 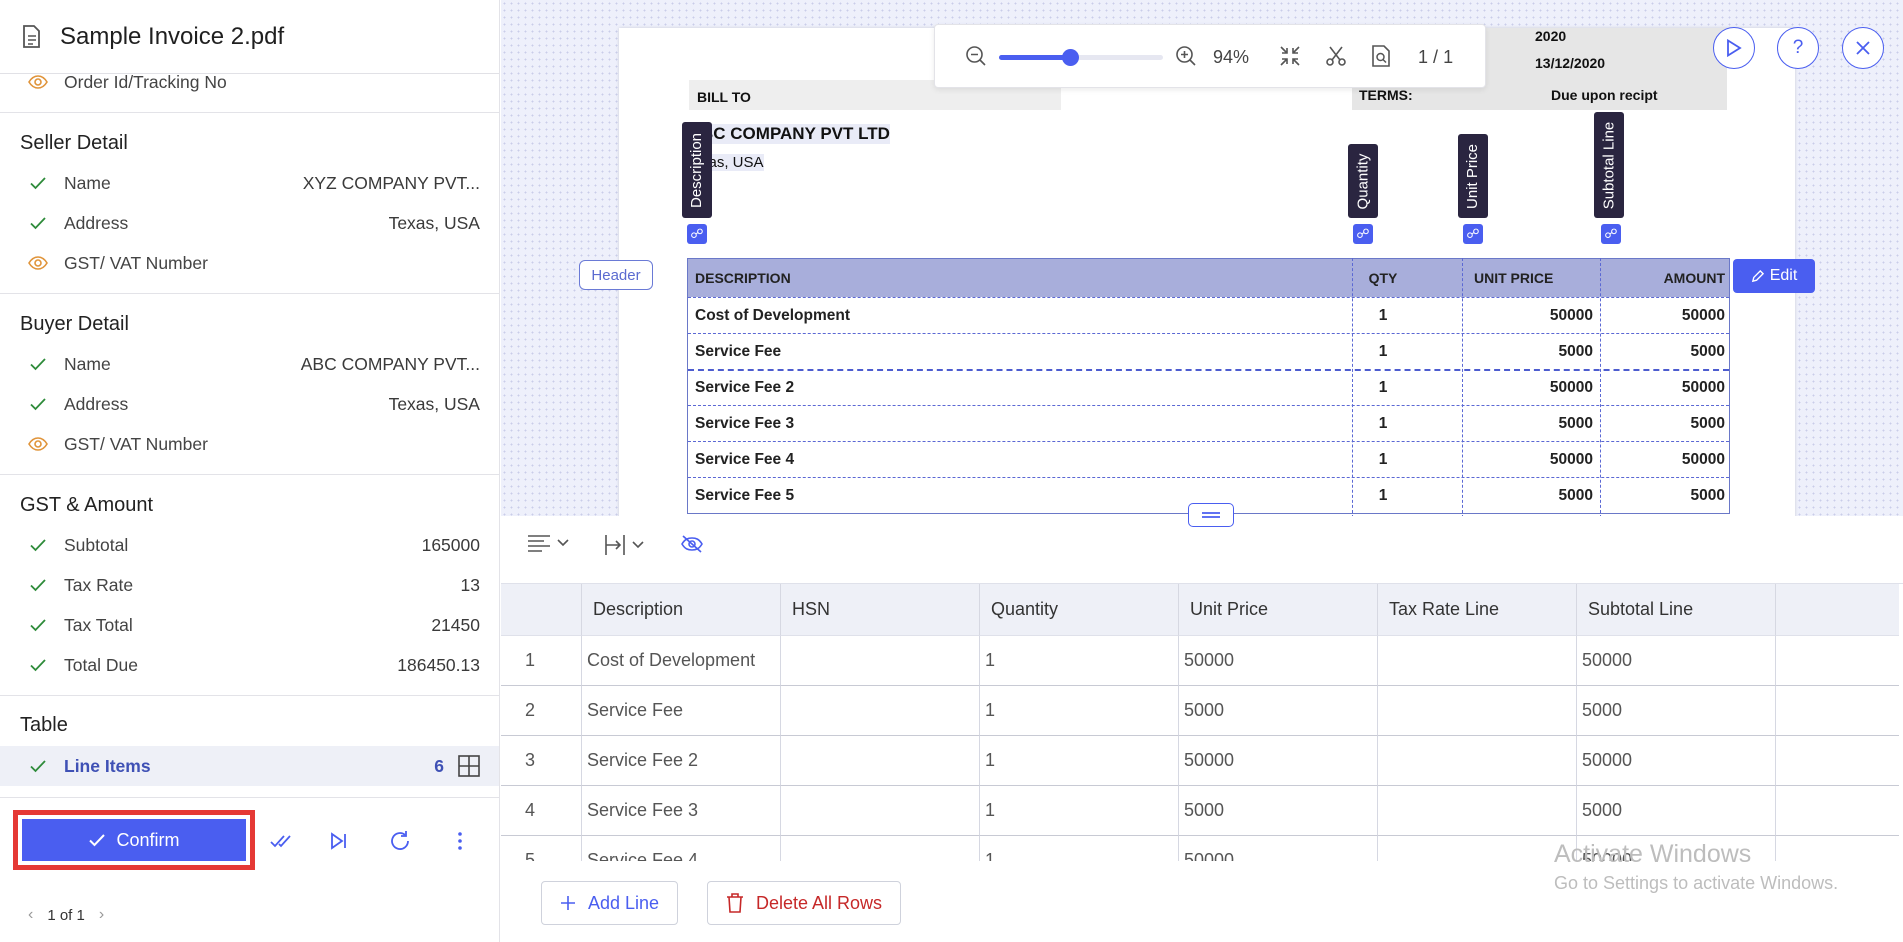 What do you see at coordinates (438, 664) in the screenshot?
I see `field-value: 186450.13` at bounding box center [438, 664].